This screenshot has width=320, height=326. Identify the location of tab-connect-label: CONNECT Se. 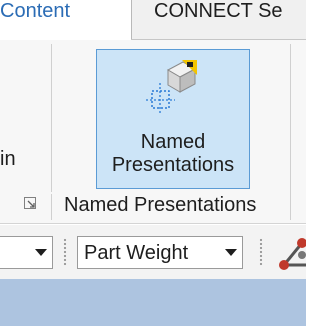
(218, 11).